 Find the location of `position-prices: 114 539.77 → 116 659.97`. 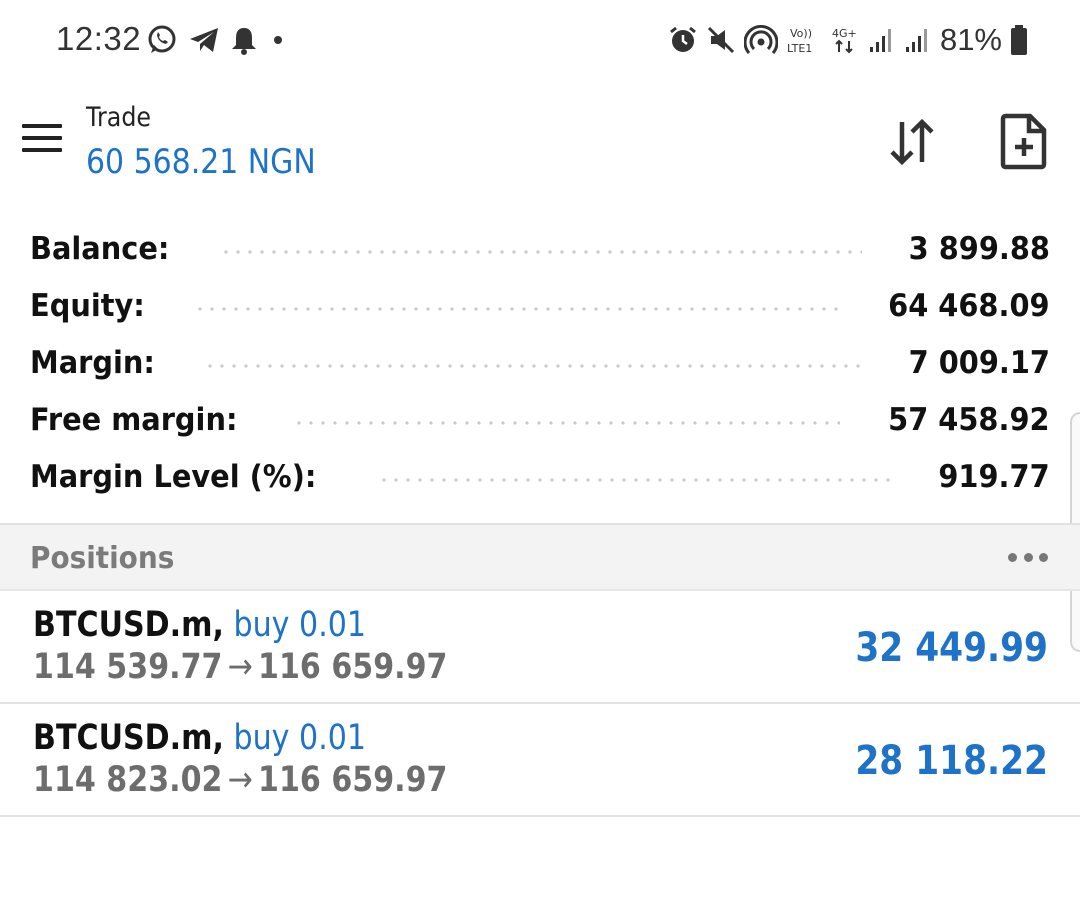

position-prices: 114 539.77 → 116 659.97 is located at coordinates (240, 667).